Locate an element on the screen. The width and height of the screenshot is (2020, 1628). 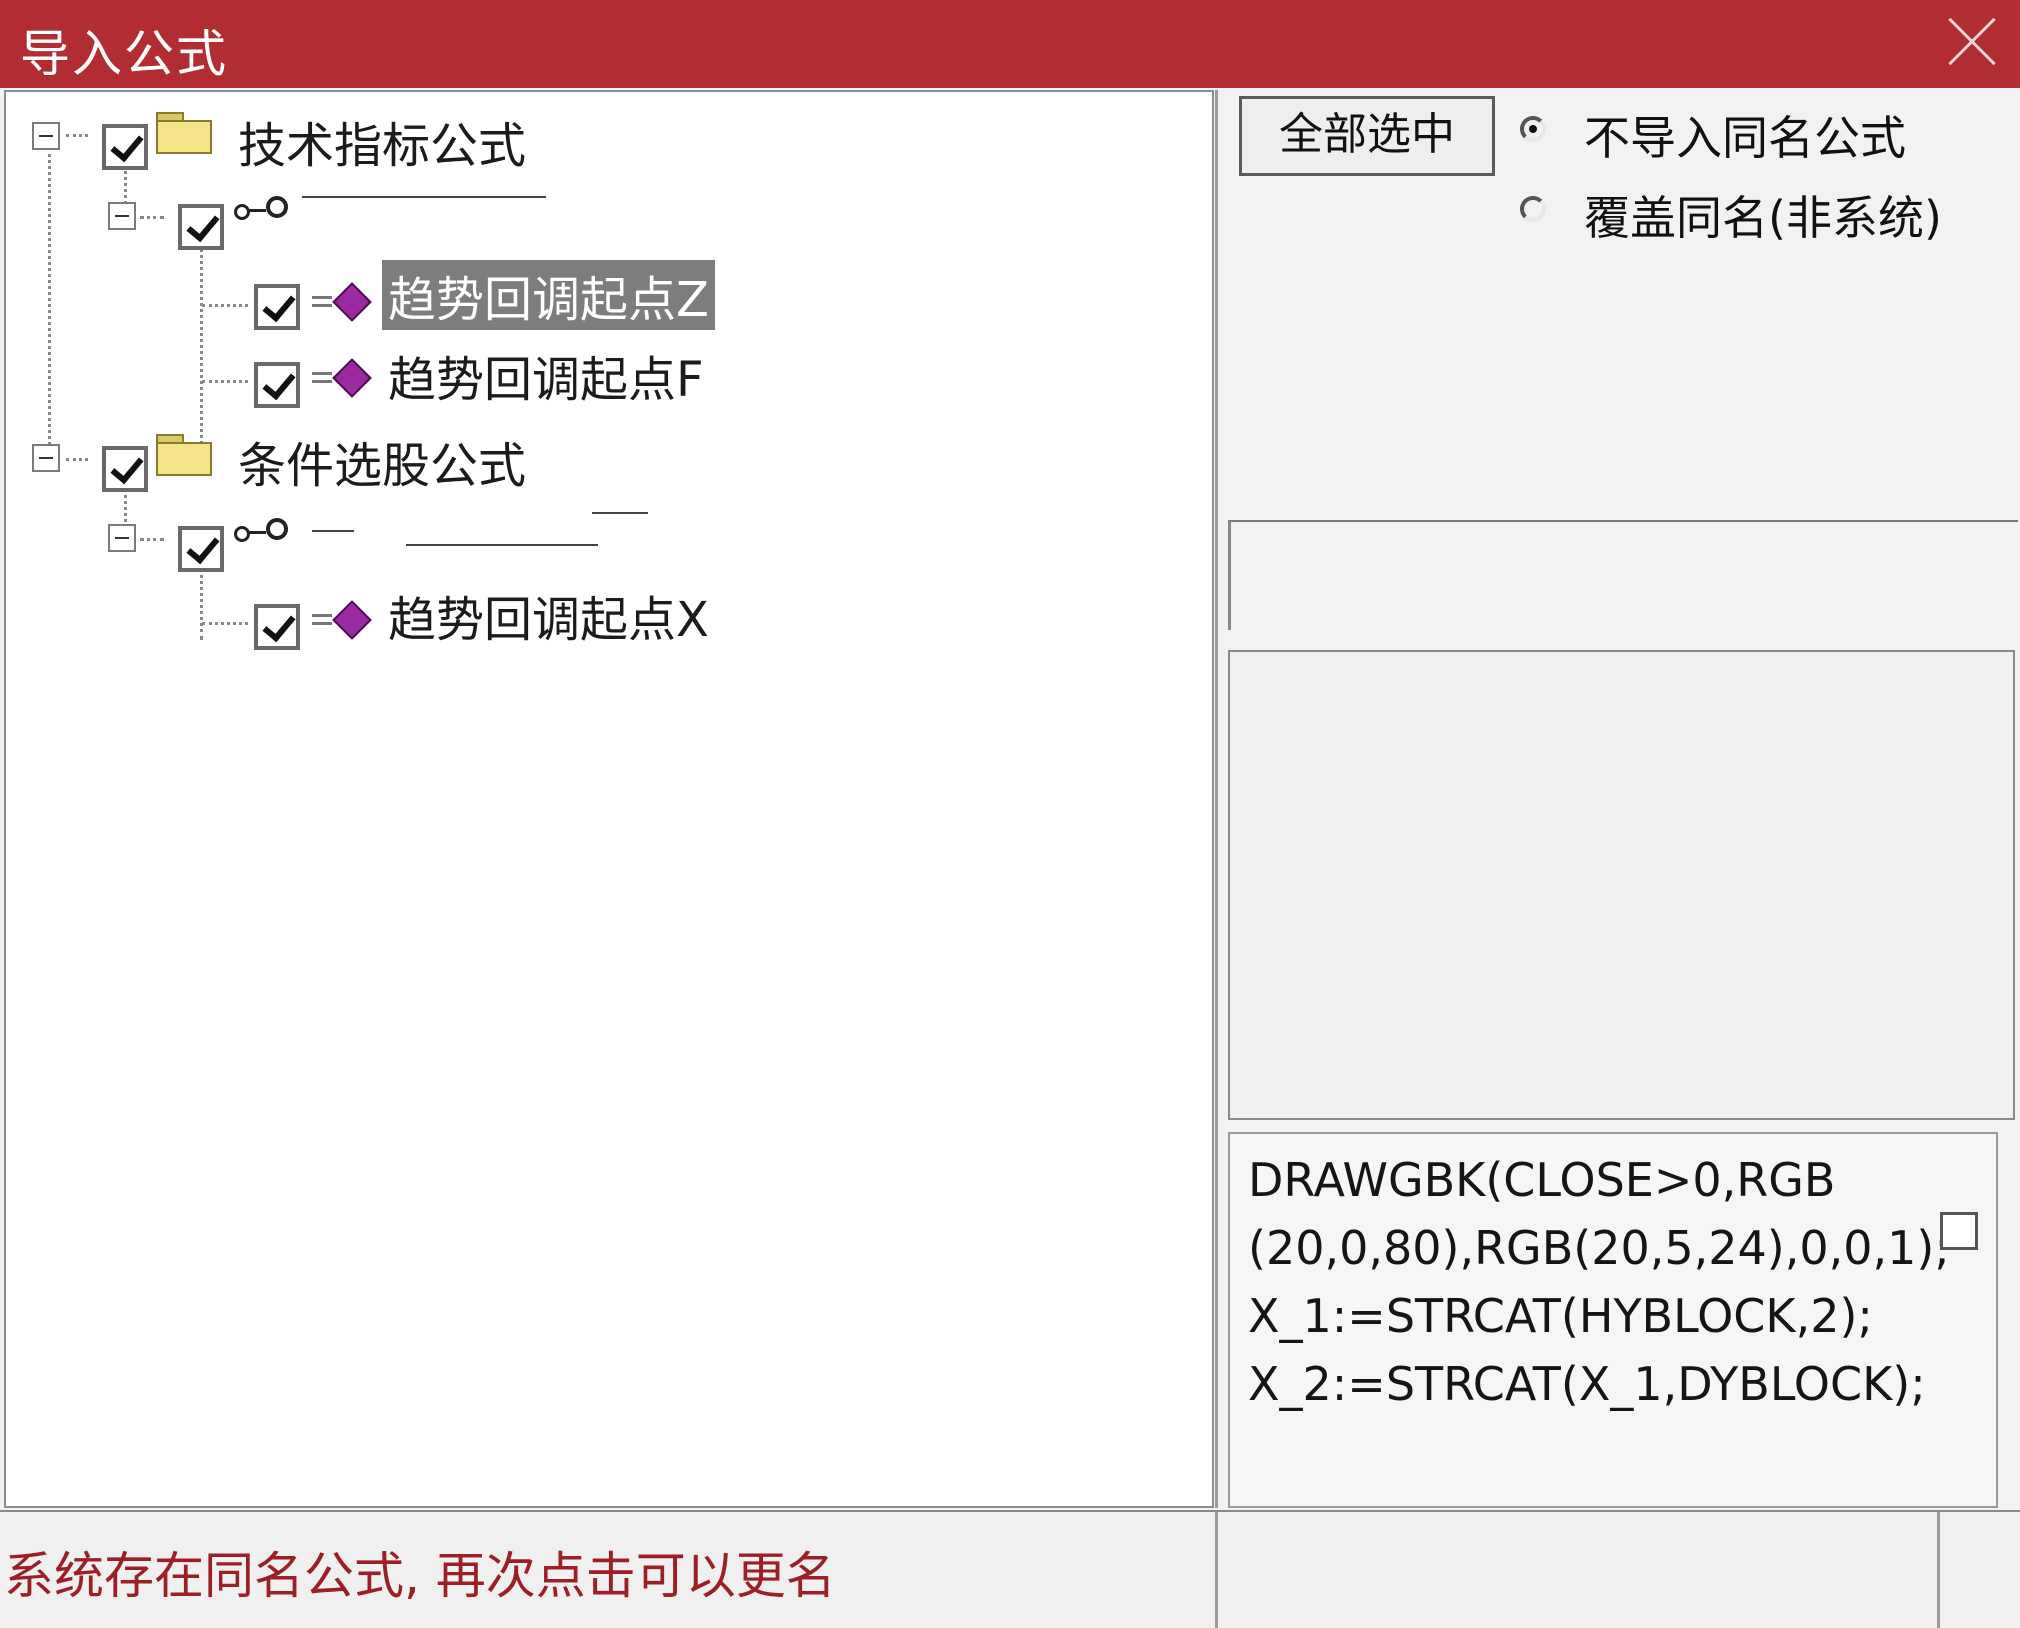
tree-item: 趋势回调起点F is located at coordinates (546, 375).